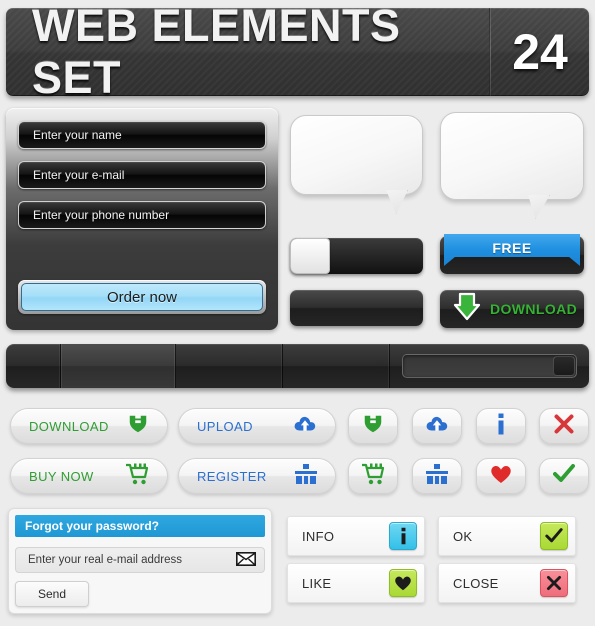 Image resolution: width=595 pixels, height=626 pixels. I want to click on download-label: DOWNLOAD, so click(534, 309).